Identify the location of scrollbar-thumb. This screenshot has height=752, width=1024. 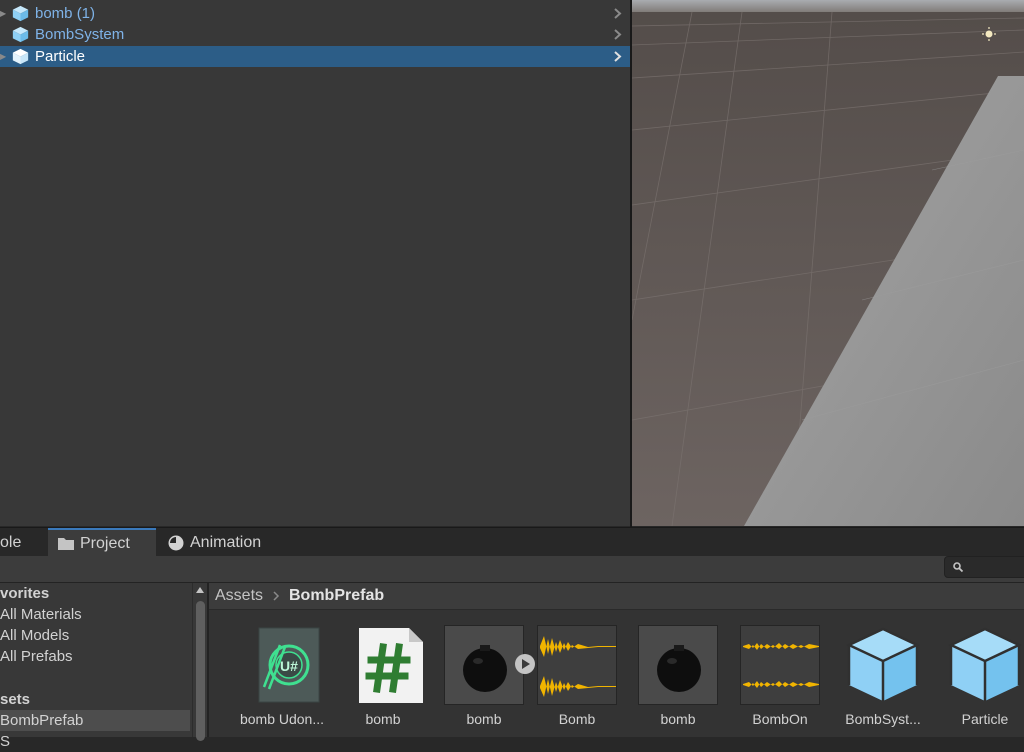
(200, 671).